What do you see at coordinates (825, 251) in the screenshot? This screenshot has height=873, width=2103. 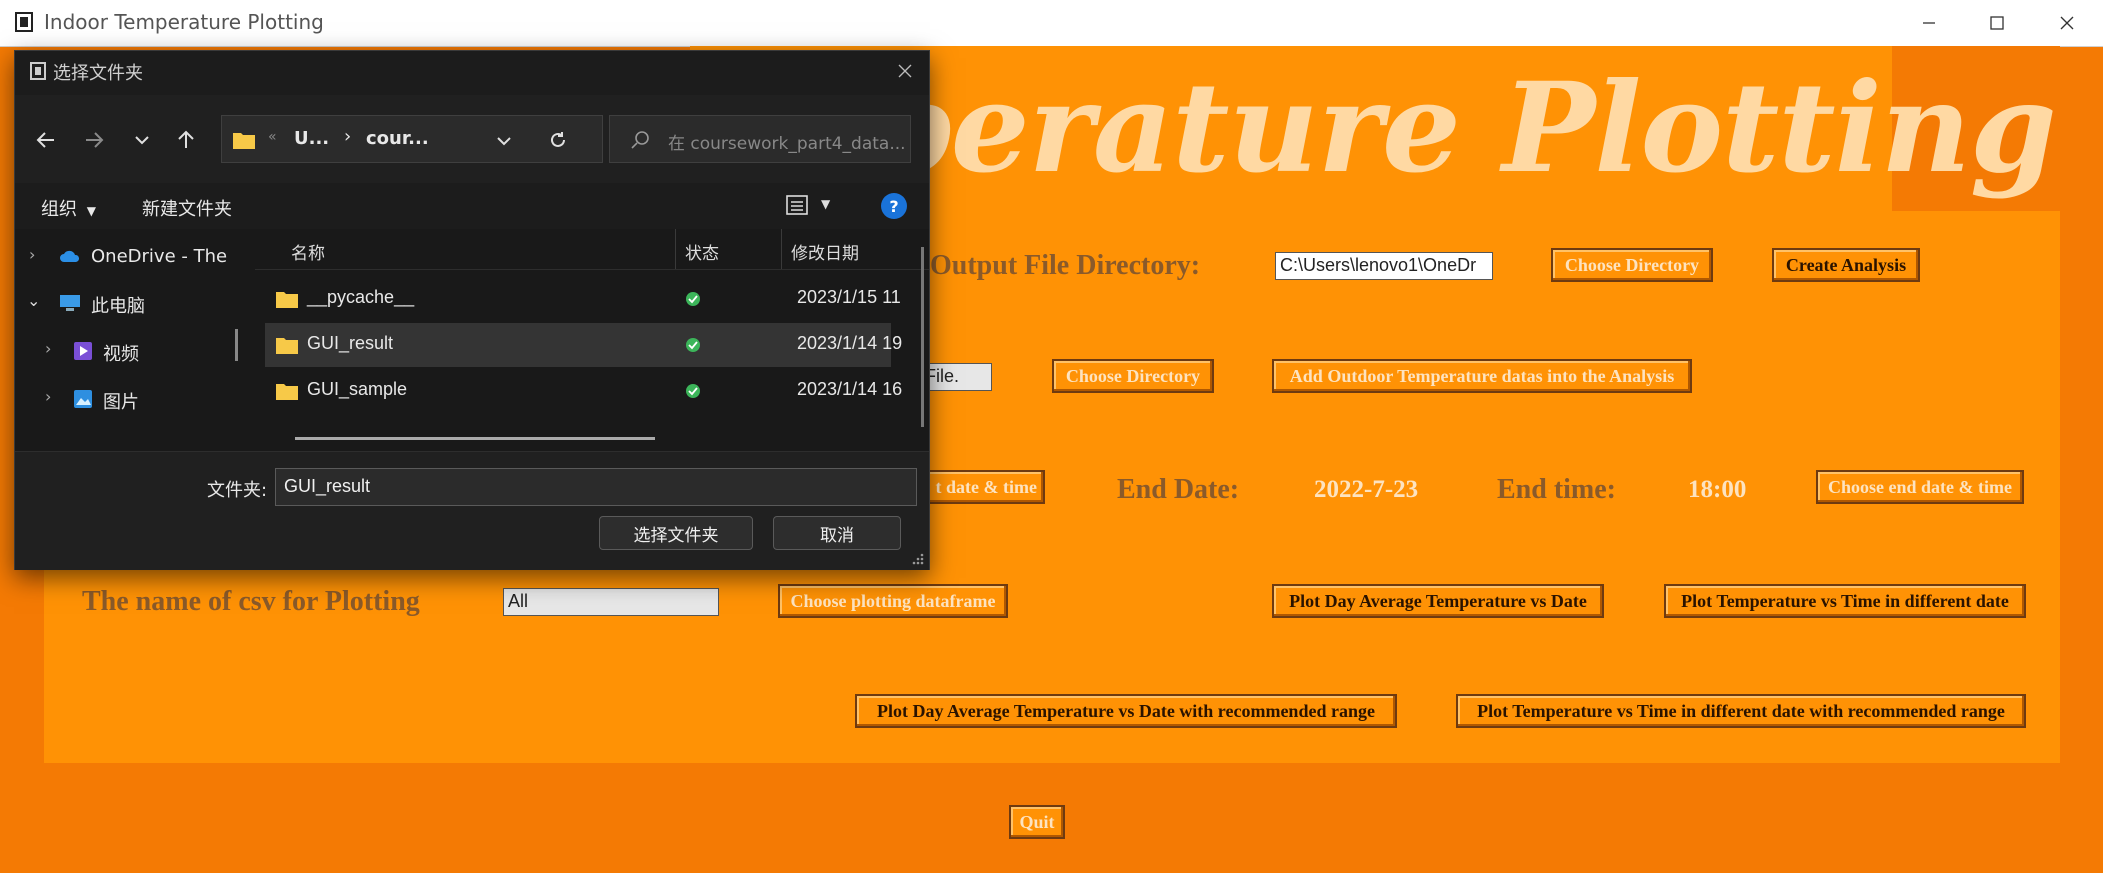 I see `column-header-date: 修改日期` at bounding box center [825, 251].